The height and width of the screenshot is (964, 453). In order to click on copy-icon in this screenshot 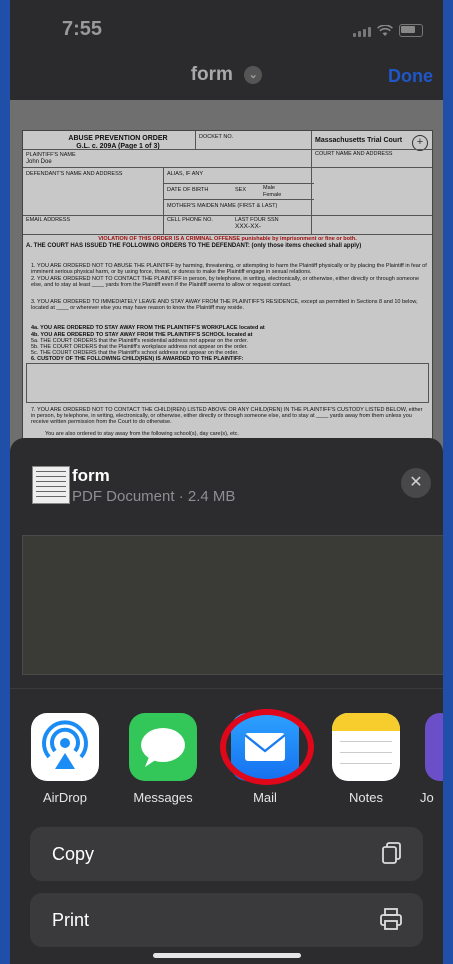, I will do `click(392, 856)`.